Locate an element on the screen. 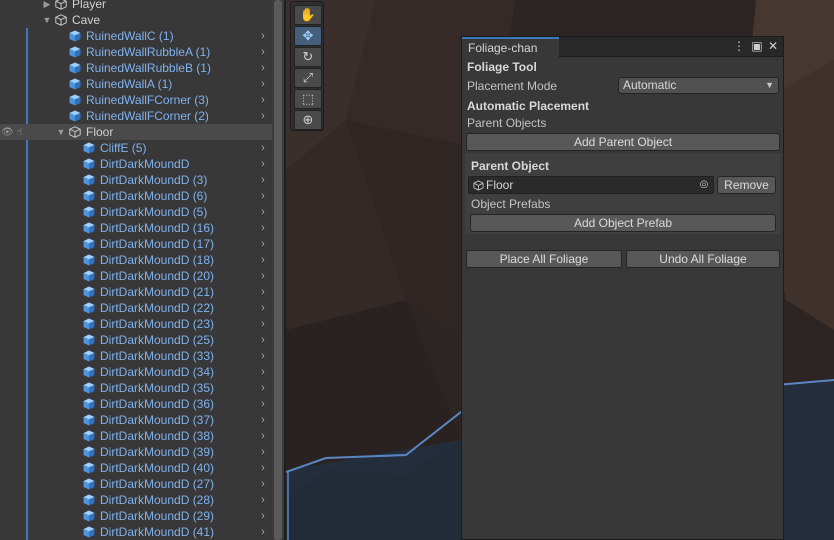 Image resolution: width=834 pixels, height=540 pixels. kebab-menu-icon: ⋮ is located at coordinates (739, 46).